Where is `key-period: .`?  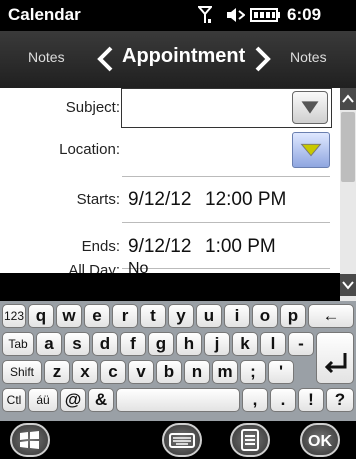 key-period: . is located at coordinates (283, 400).